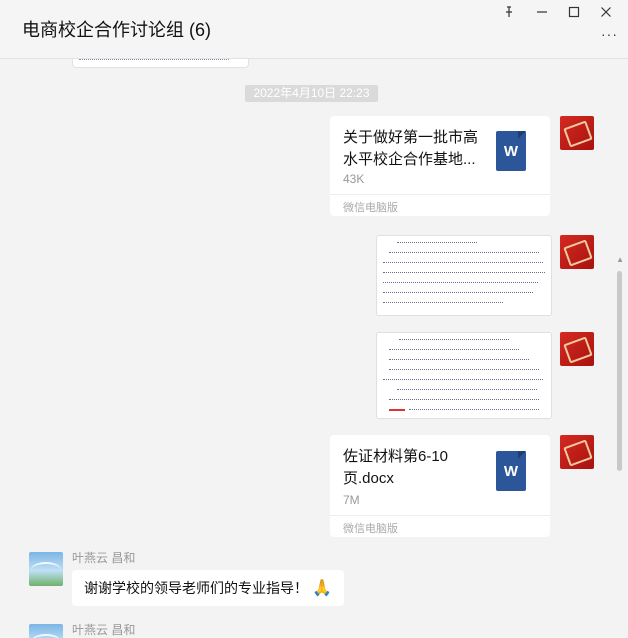  I want to click on image-content, so click(154, 59).